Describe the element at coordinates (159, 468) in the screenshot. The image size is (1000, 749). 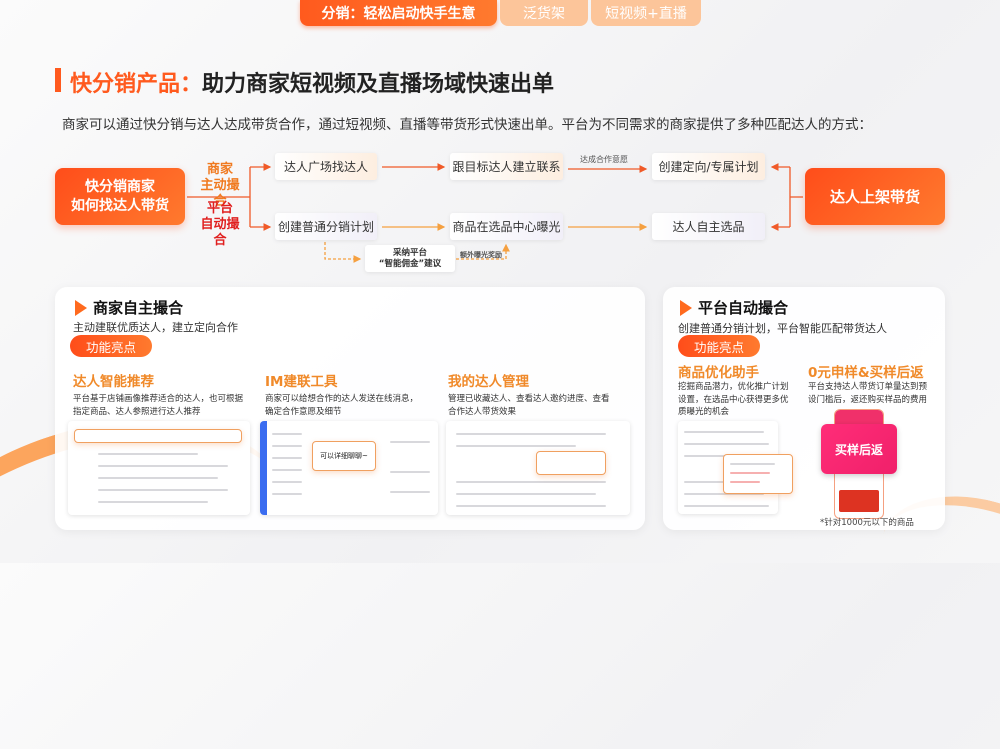
I see `talent-recommend-screenshot` at that location.